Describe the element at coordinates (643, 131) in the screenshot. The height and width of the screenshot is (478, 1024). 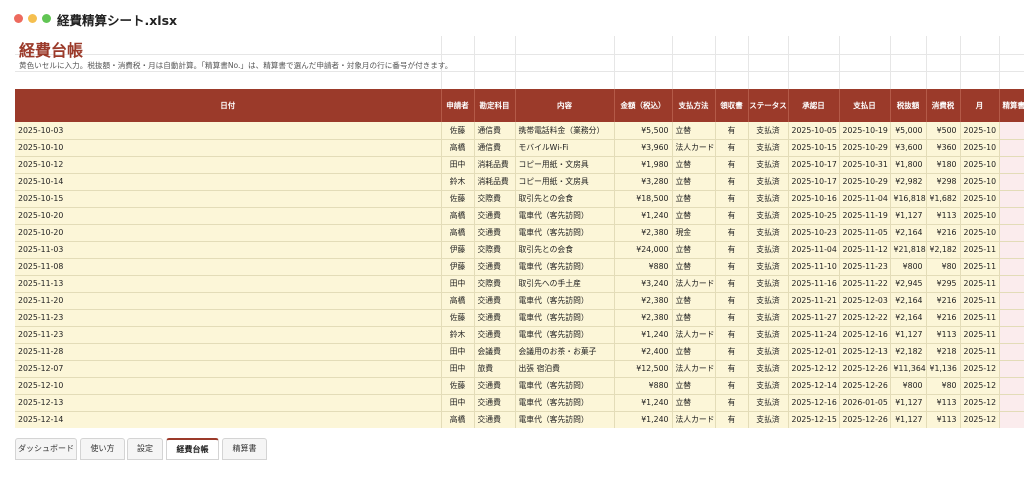
I see `cell-amount: ¥5,500` at that location.